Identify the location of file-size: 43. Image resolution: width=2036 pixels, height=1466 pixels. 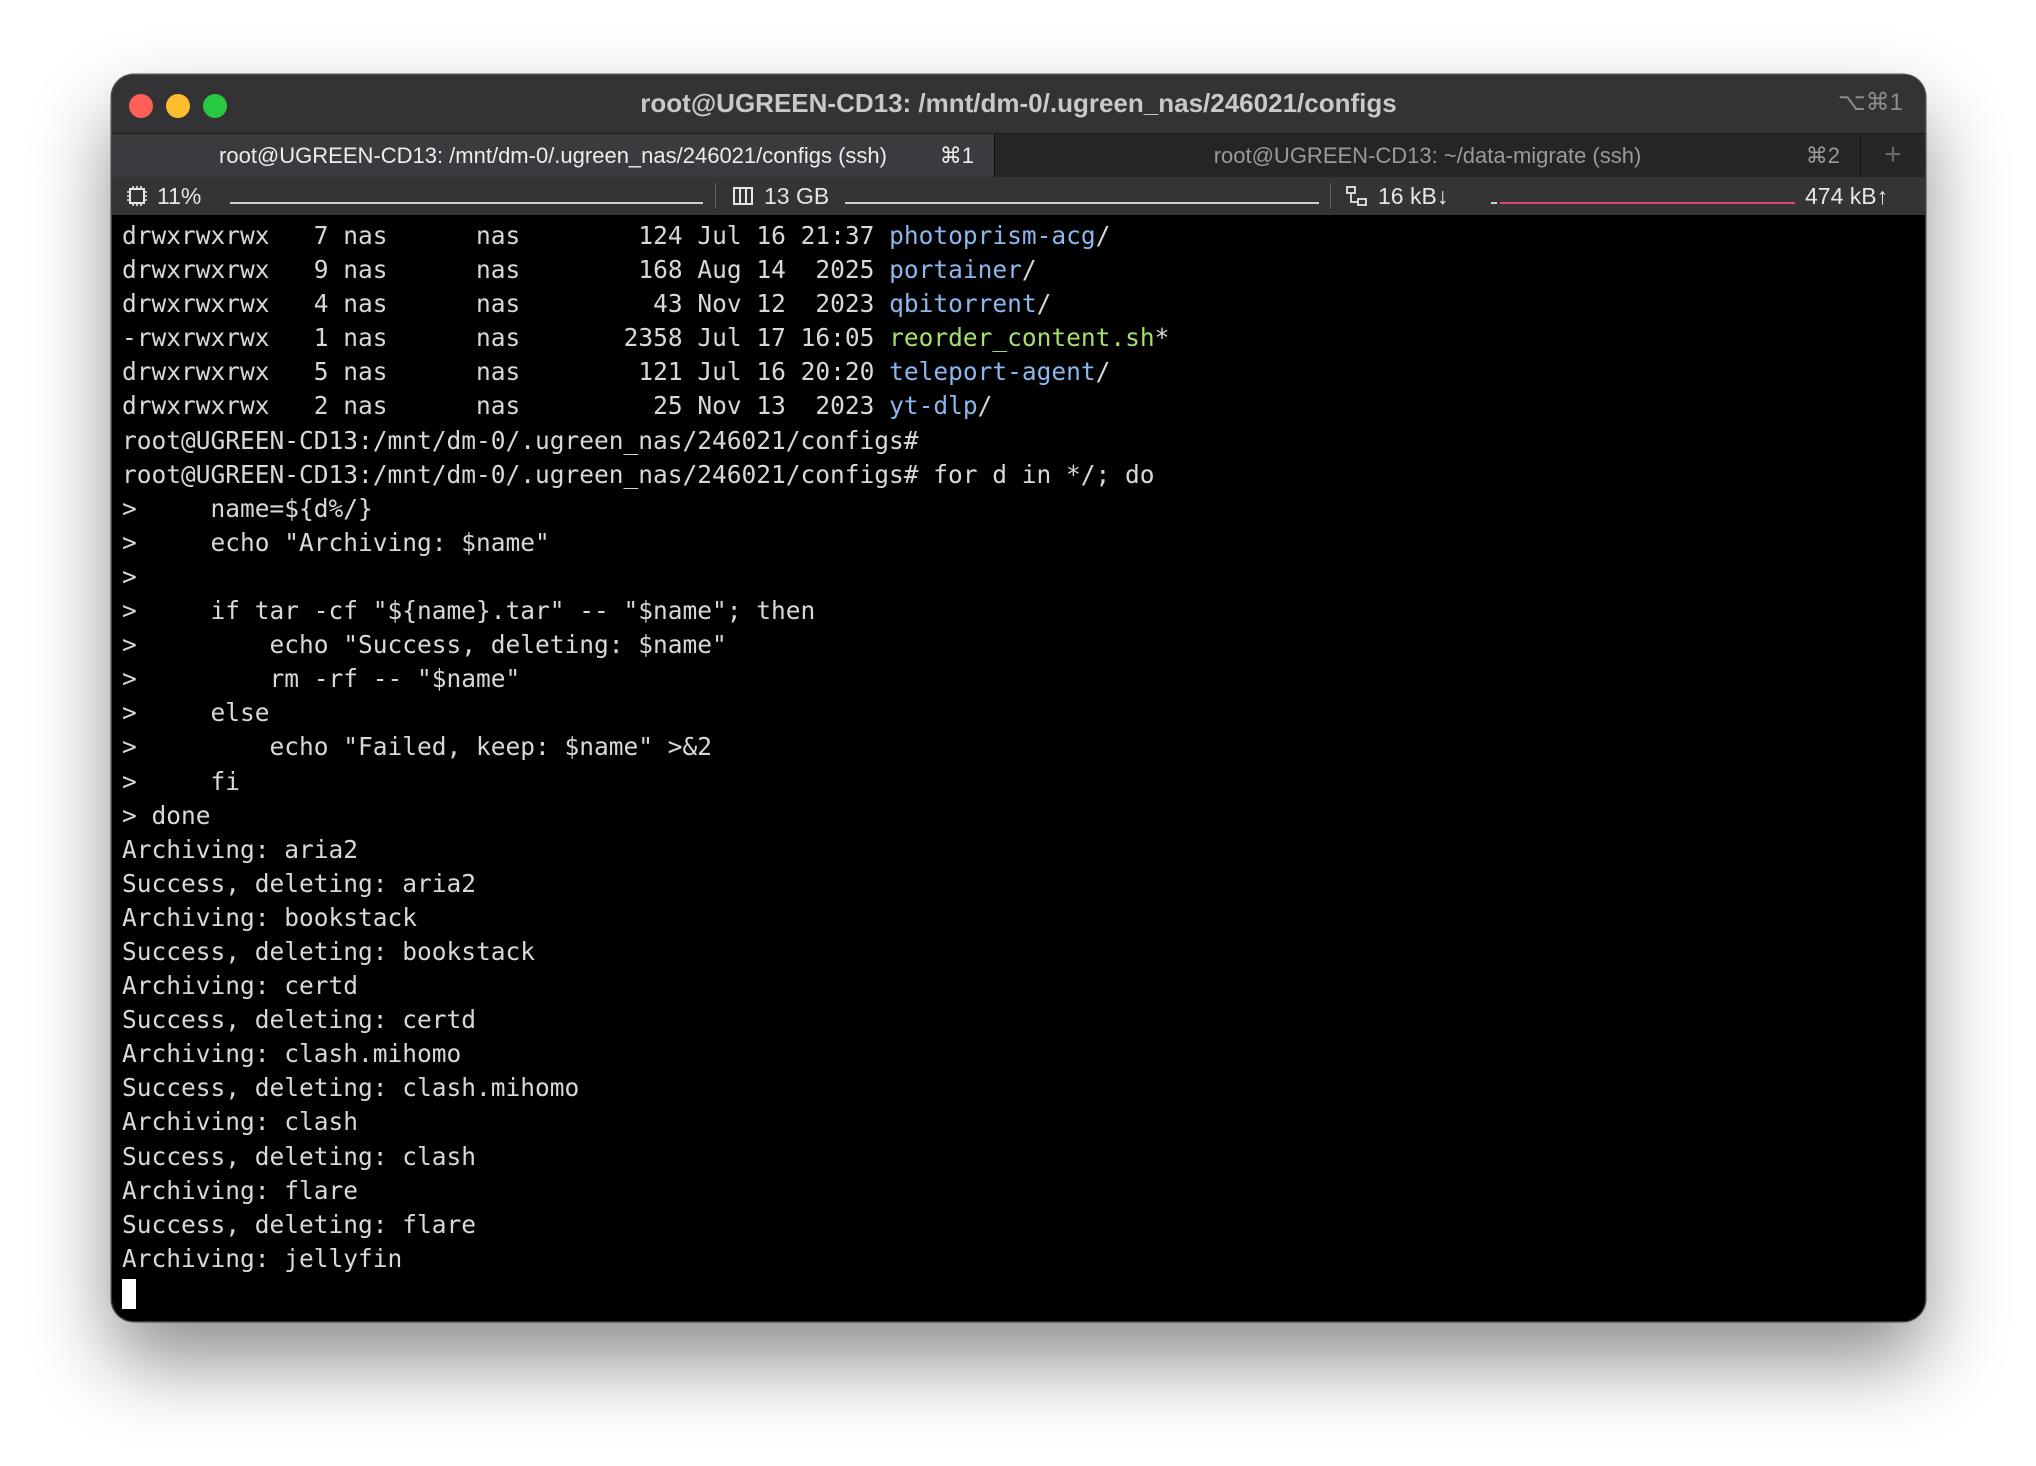
(646, 304).